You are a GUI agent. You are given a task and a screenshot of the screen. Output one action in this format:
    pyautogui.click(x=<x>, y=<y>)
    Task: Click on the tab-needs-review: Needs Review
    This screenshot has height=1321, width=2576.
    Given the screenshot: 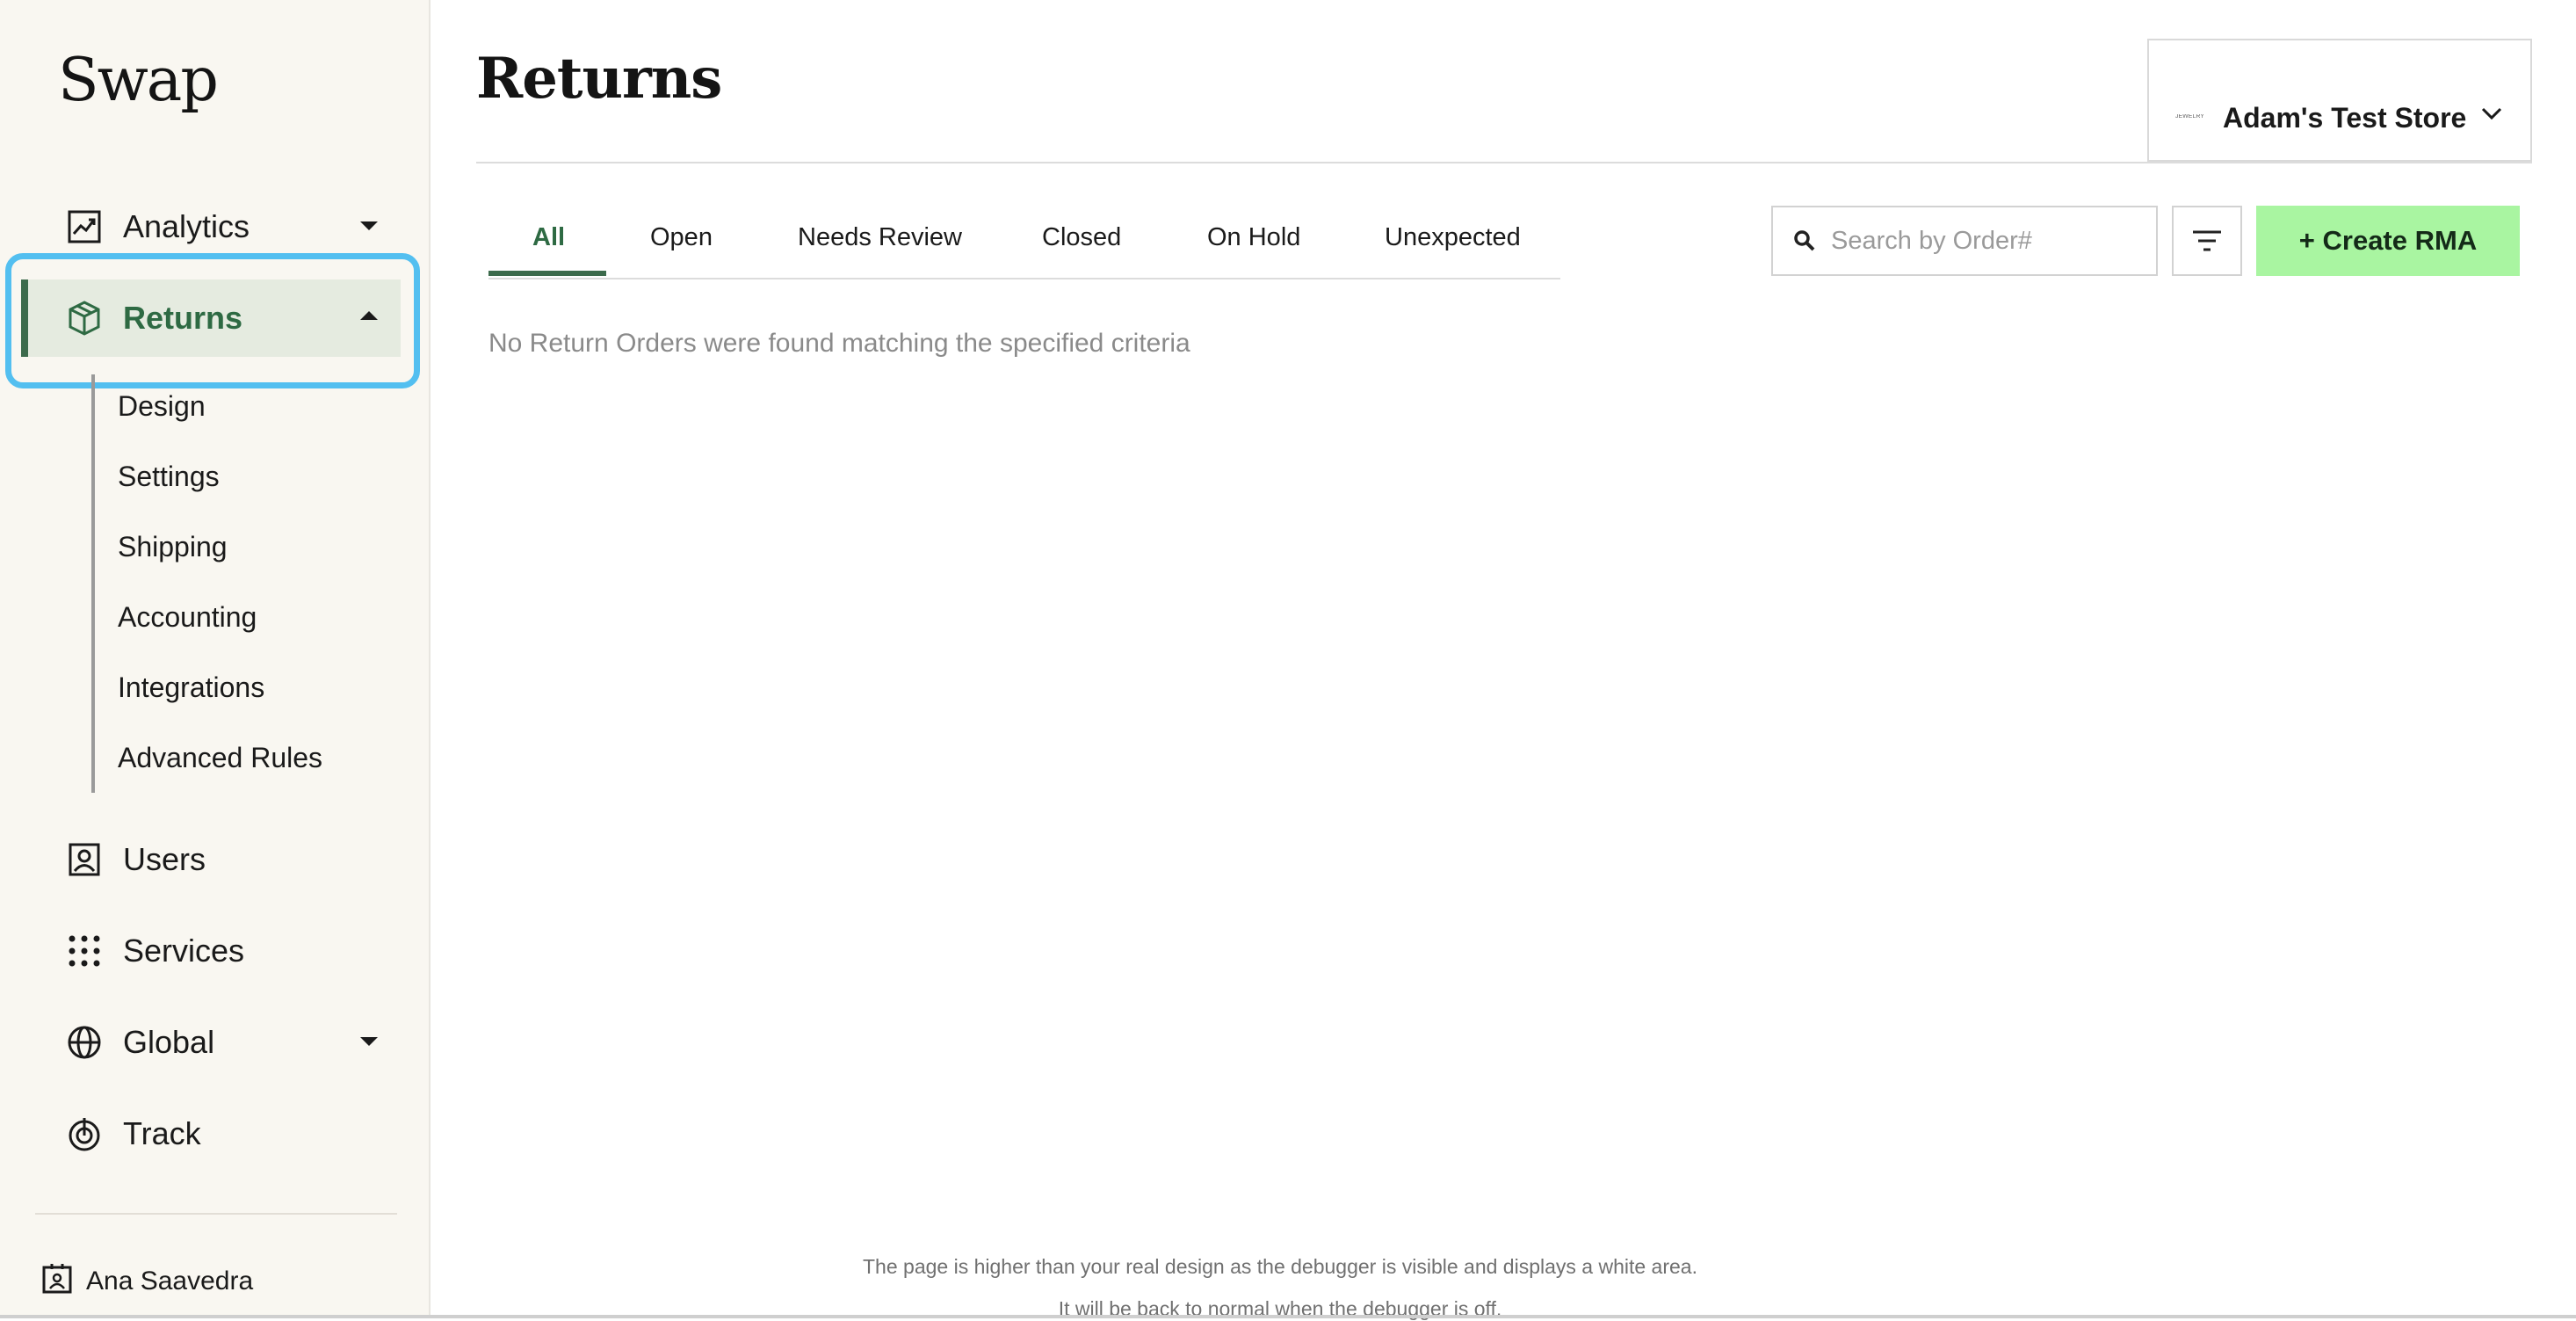 What is the action you would take?
    pyautogui.click(x=880, y=237)
    